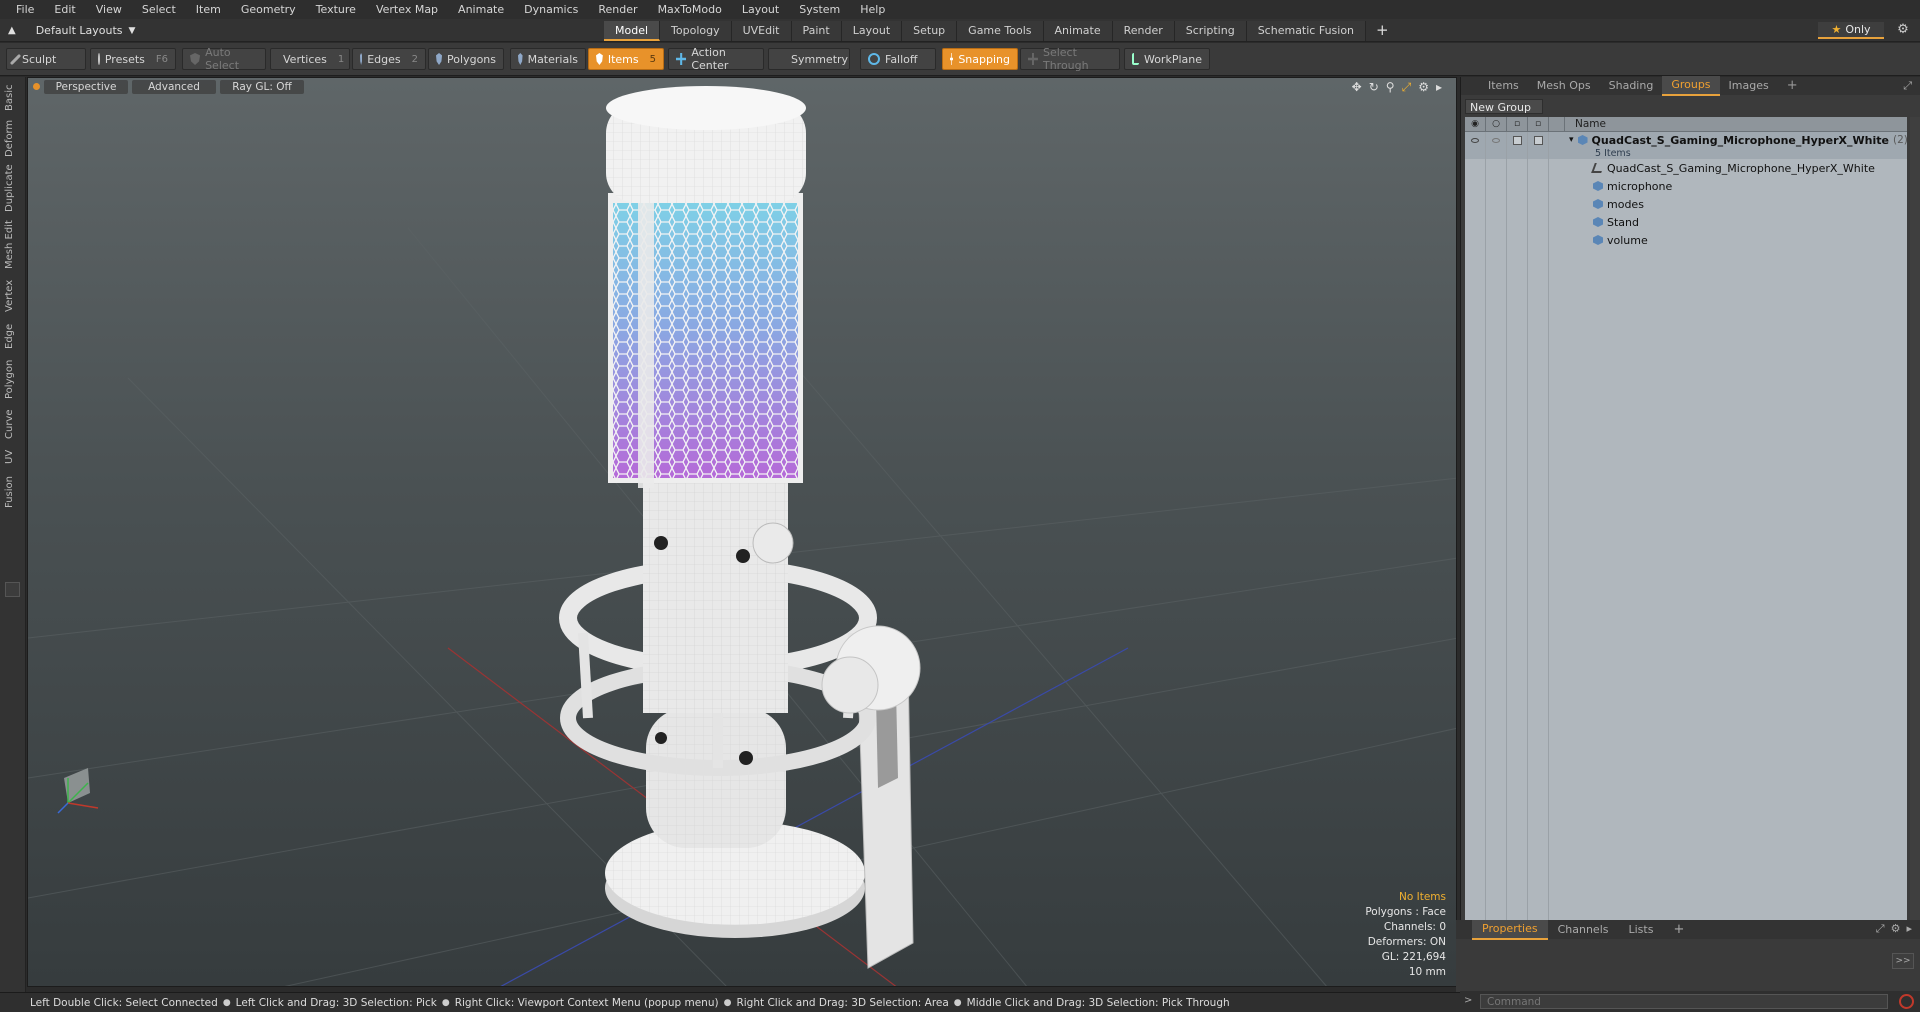  What do you see at coordinates (1143, 31) in the screenshot?
I see `tab-render: Render` at bounding box center [1143, 31].